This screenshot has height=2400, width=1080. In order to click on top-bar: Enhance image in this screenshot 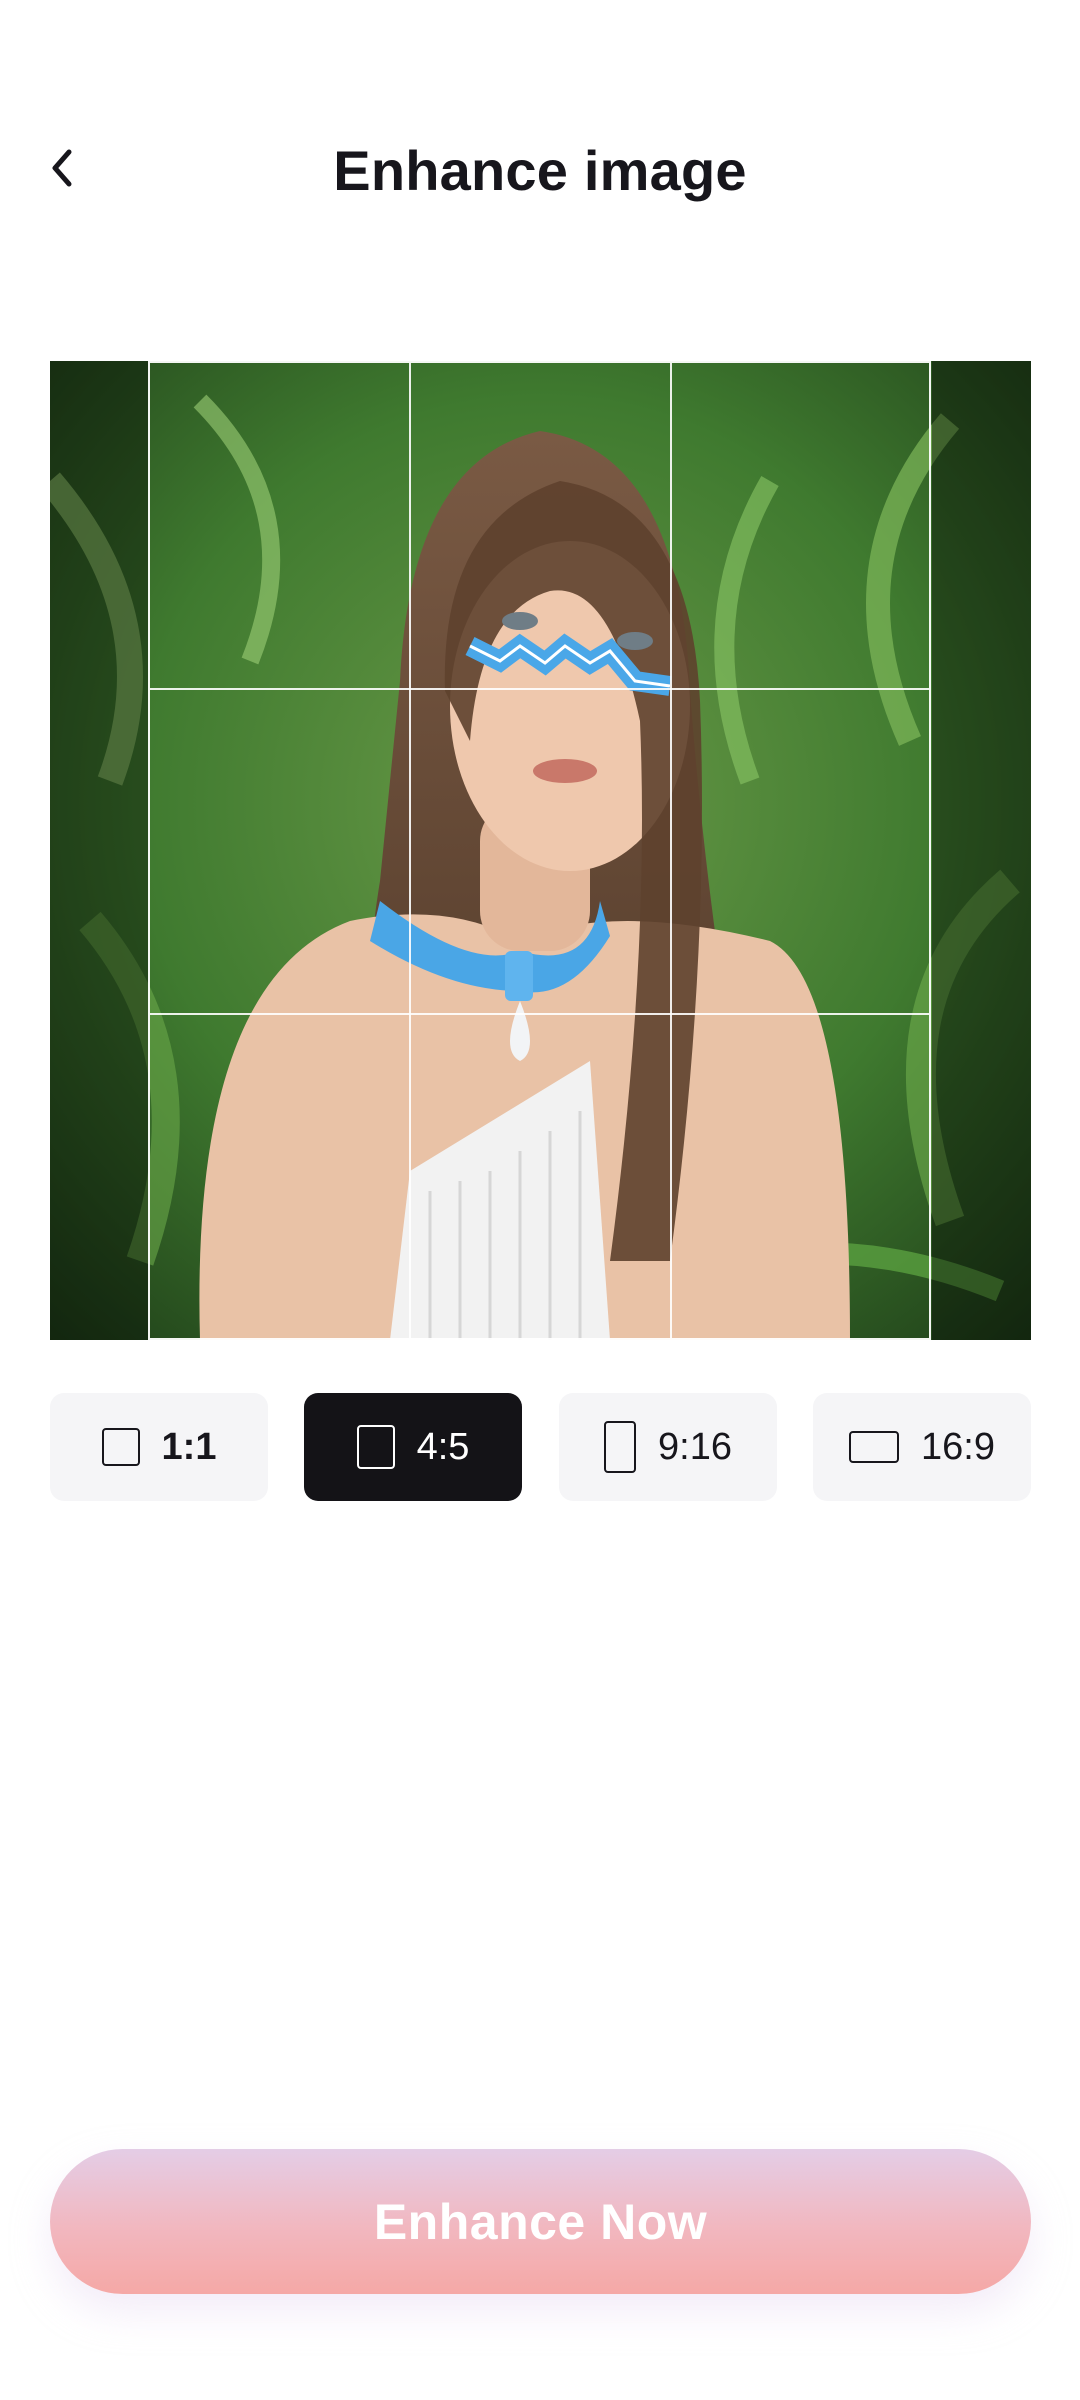, I will do `click(540, 175)`.